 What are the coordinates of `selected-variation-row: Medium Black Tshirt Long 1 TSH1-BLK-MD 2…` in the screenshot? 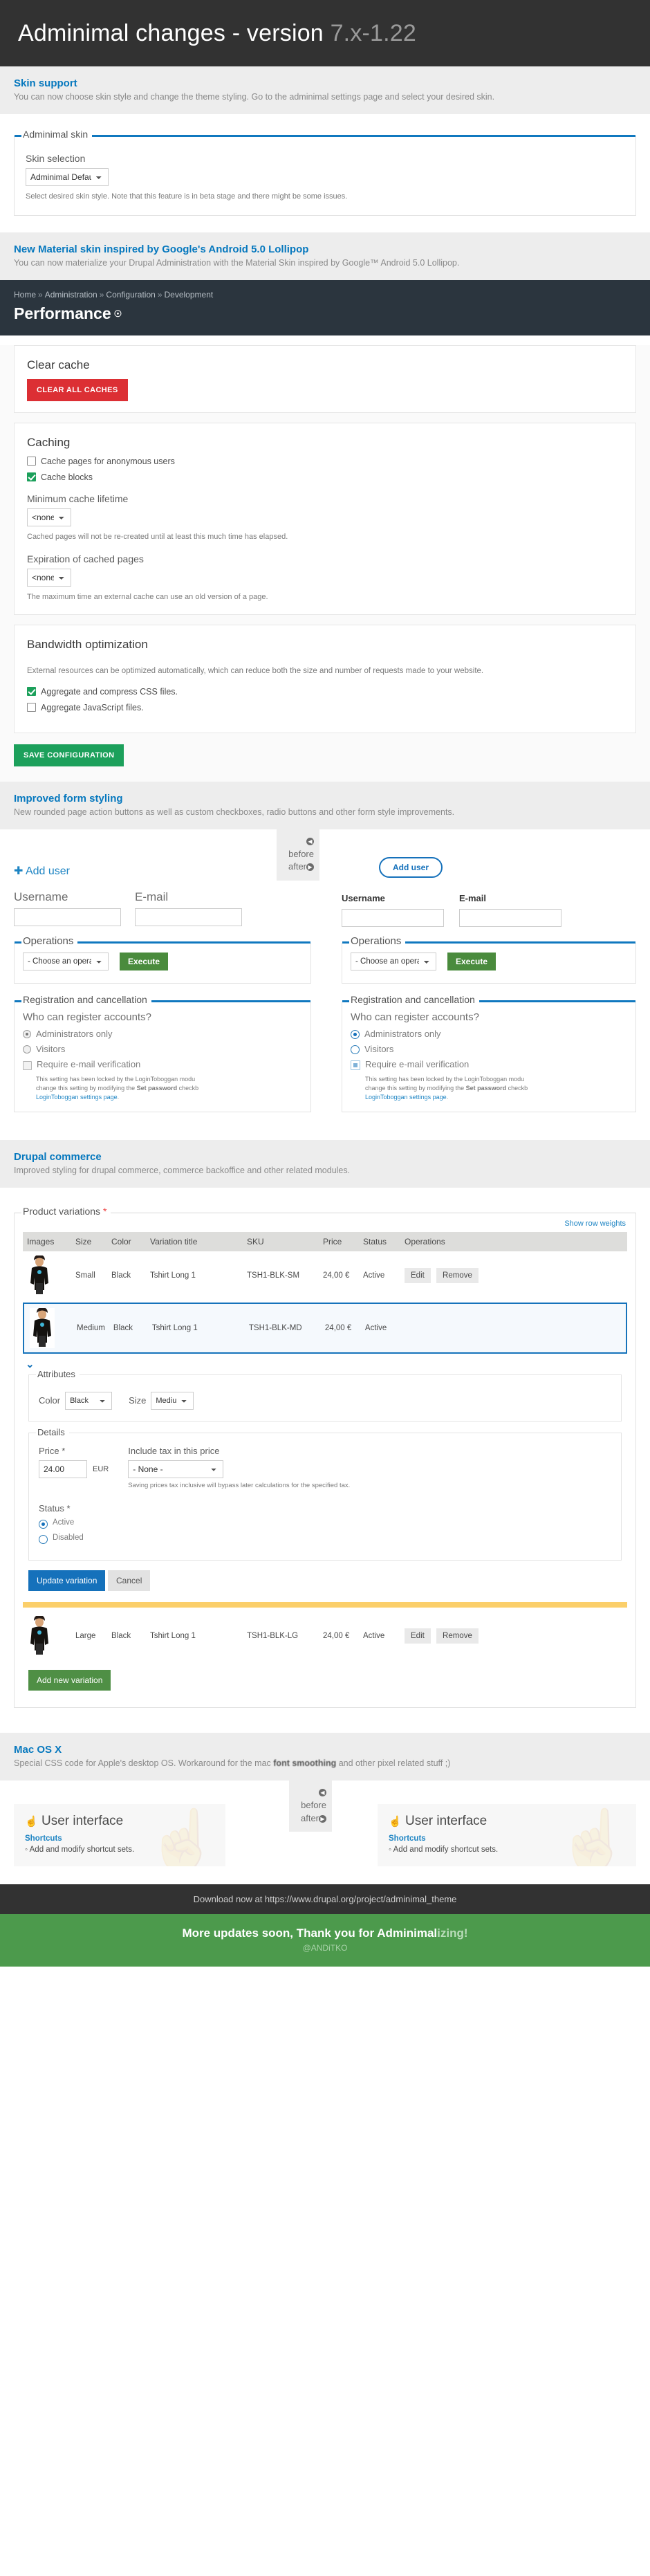 It's located at (325, 1328).